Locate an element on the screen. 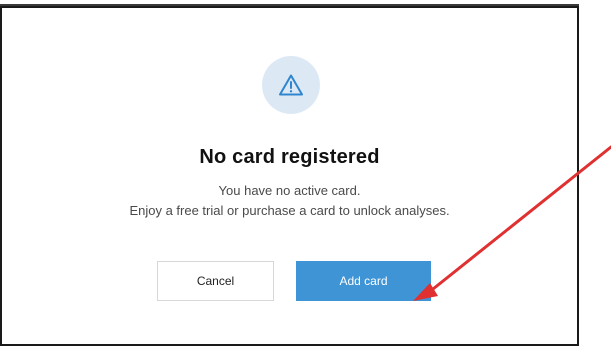  warning-icon-badge is located at coordinates (291, 85).